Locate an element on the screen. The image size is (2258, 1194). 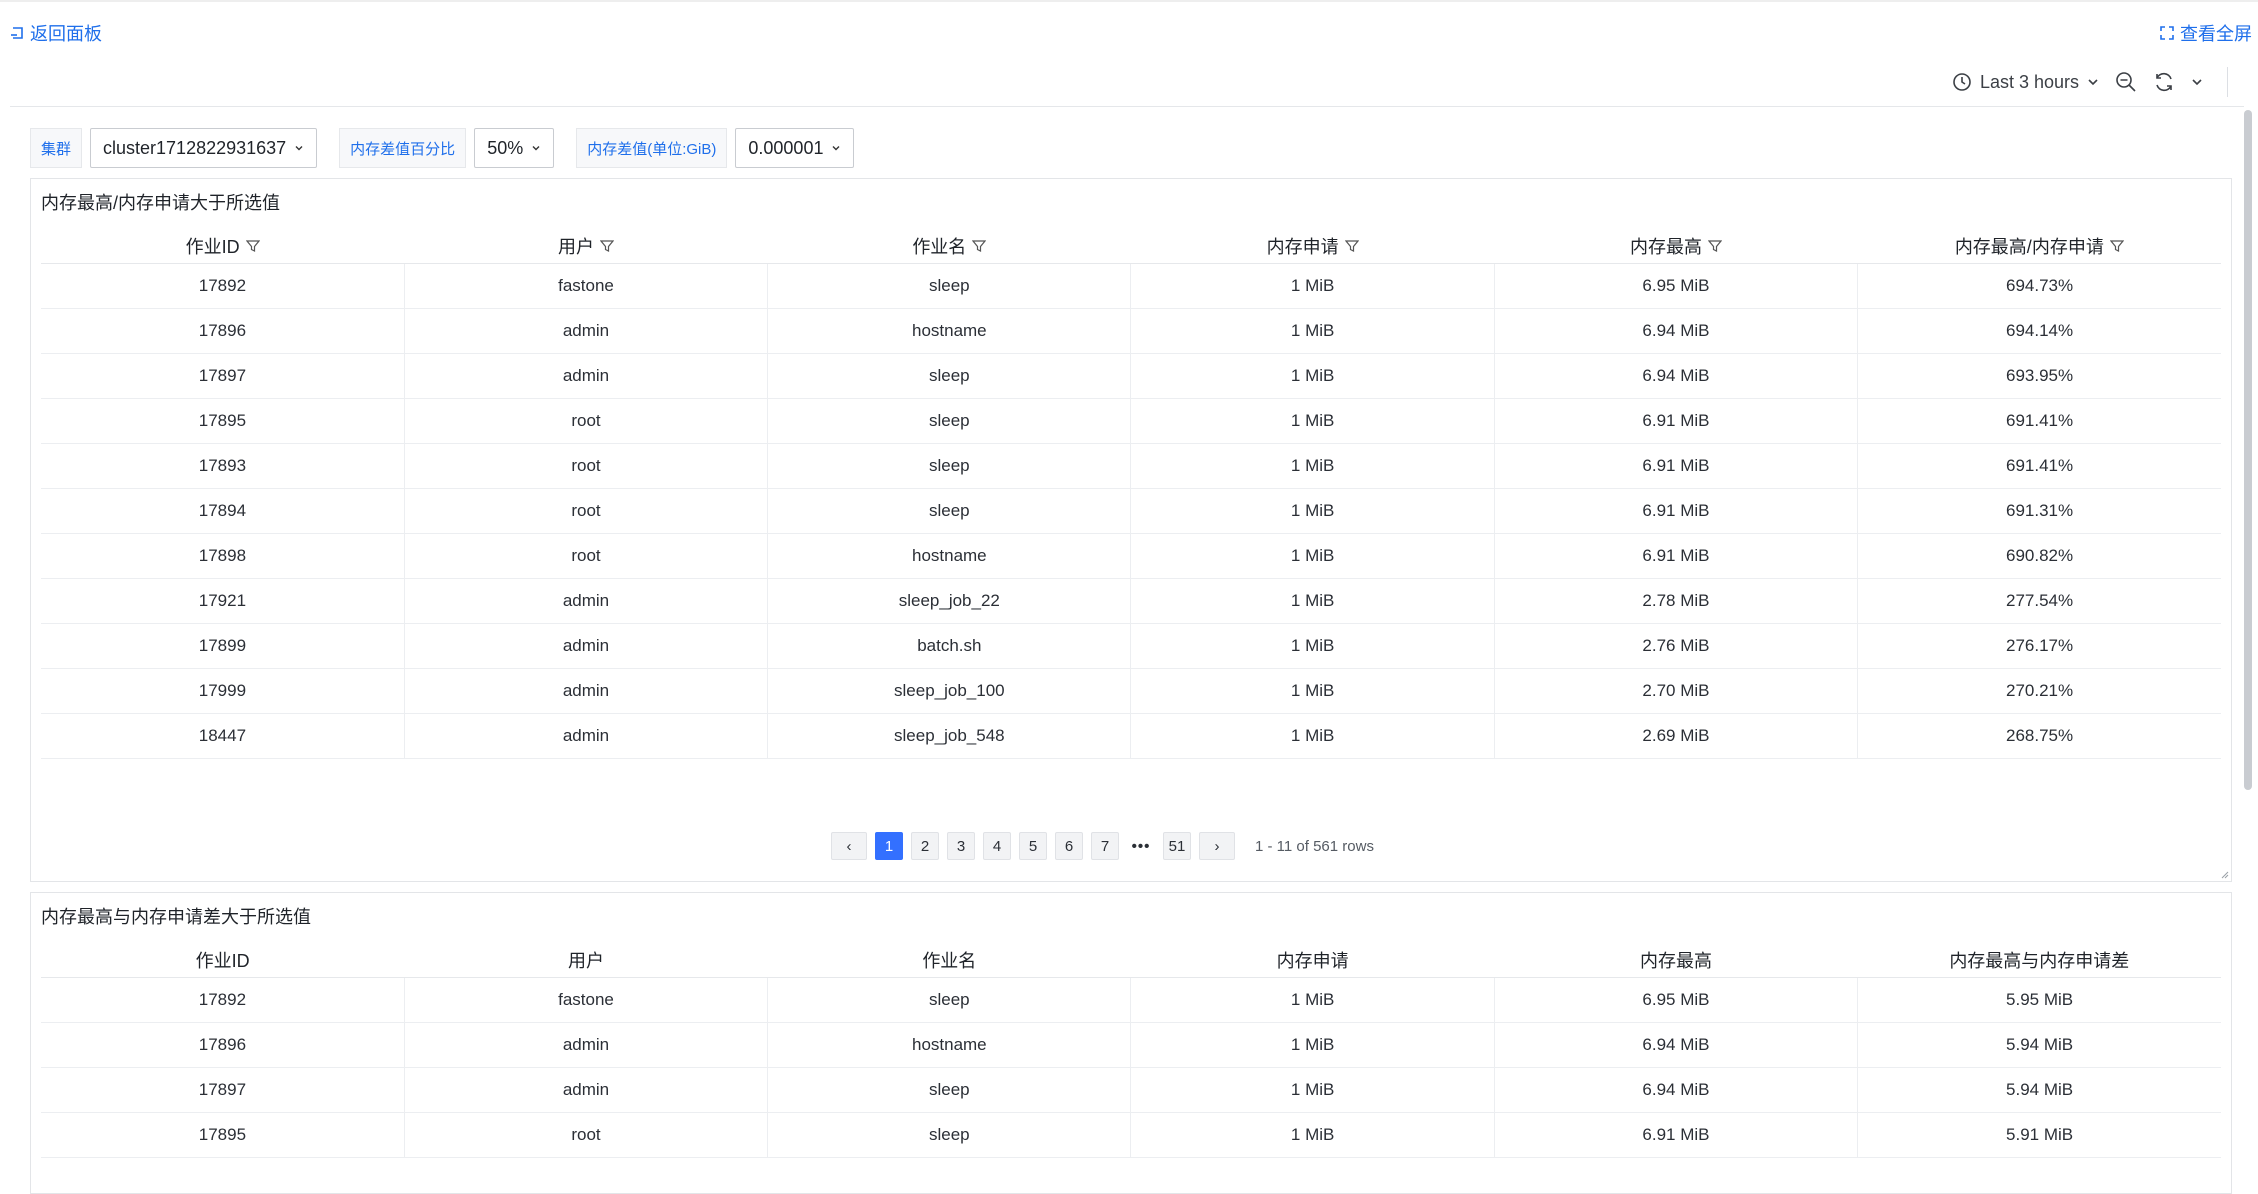
cluster-select: cluster1712822931637 is located at coordinates (204, 148).